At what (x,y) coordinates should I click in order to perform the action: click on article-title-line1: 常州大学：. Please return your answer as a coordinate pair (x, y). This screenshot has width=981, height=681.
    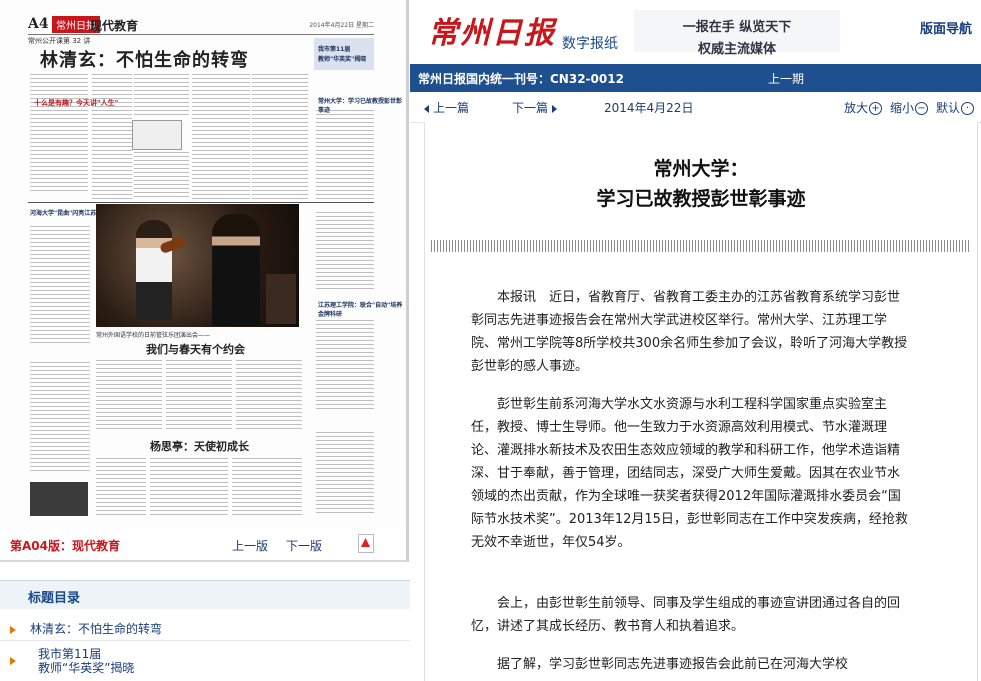
    Looking at the image, I should click on (701, 169).